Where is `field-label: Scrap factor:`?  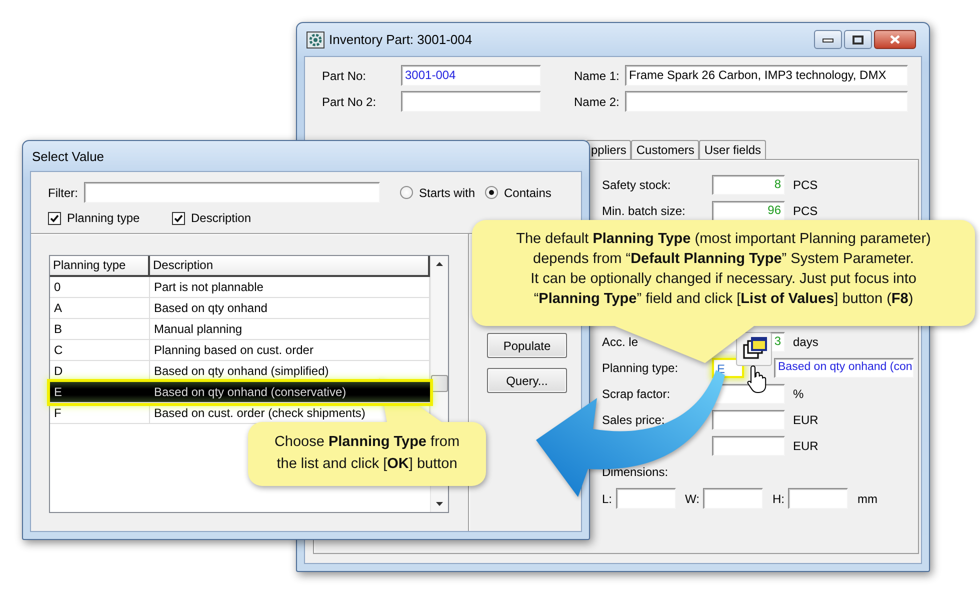
field-label: Scrap factor: is located at coordinates (636, 394).